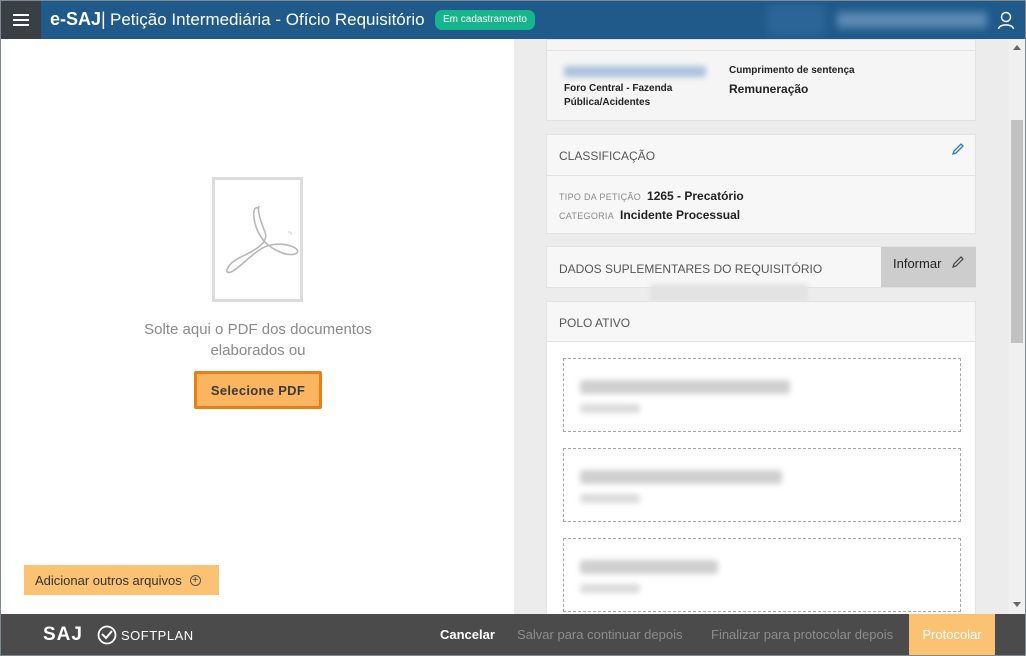 The height and width of the screenshot is (656, 1026). What do you see at coordinates (157, 635) in the screenshot?
I see `softplan-wordmark: SOFTPLAN` at bounding box center [157, 635].